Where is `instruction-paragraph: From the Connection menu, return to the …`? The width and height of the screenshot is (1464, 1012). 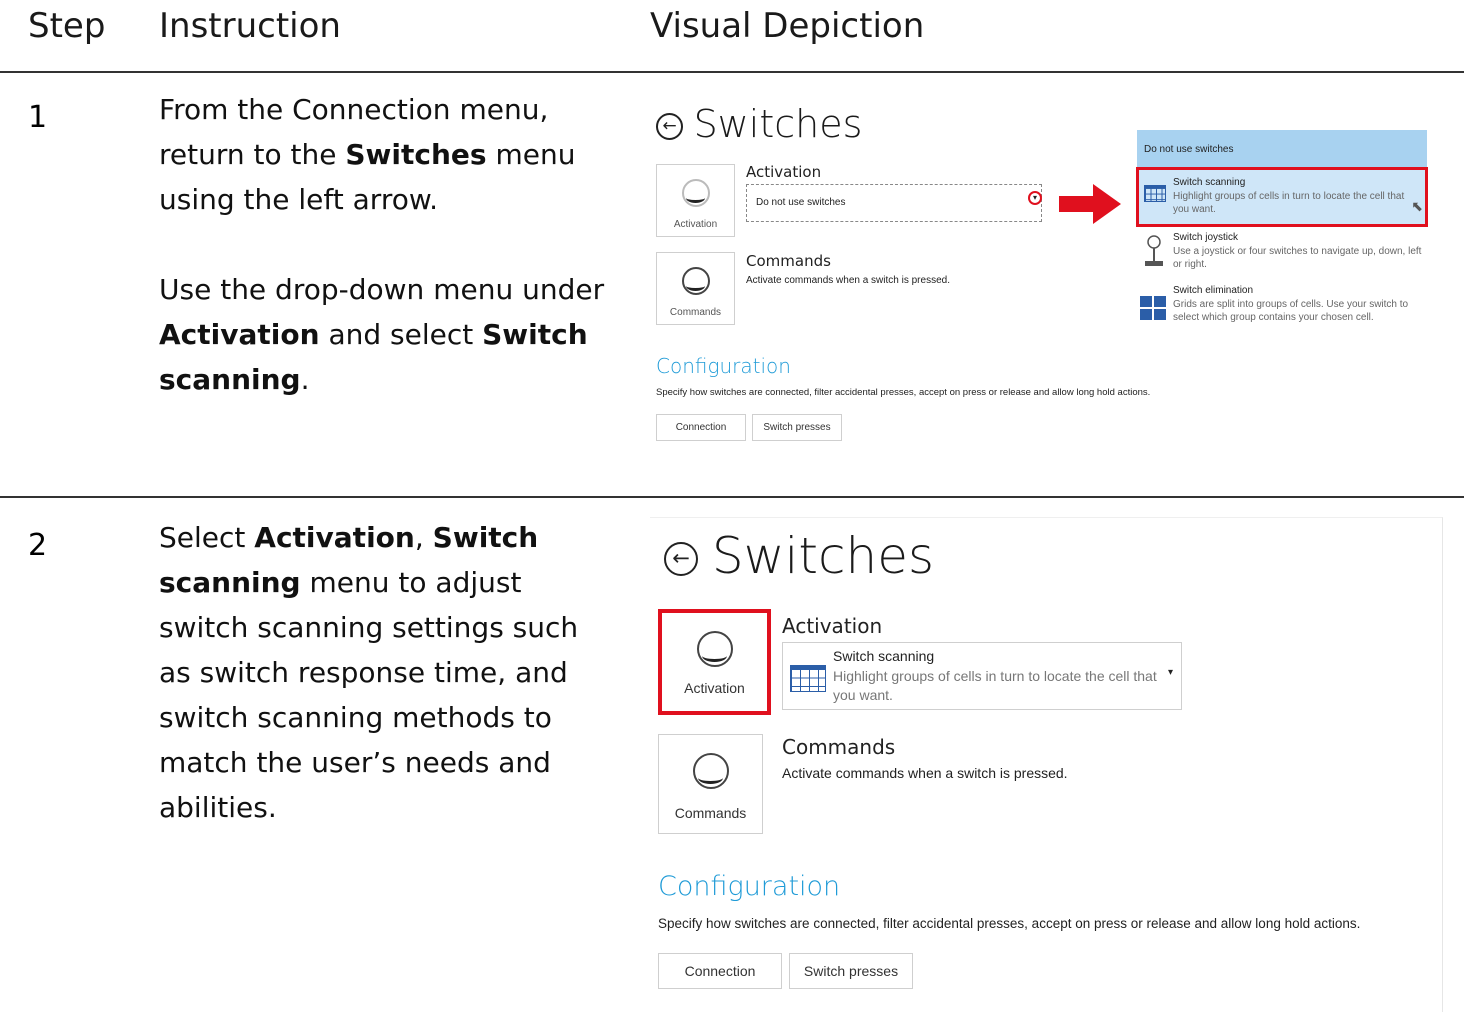 instruction-paragraph: From the Connection menu, return to the … is located at coordinates (394, 154).